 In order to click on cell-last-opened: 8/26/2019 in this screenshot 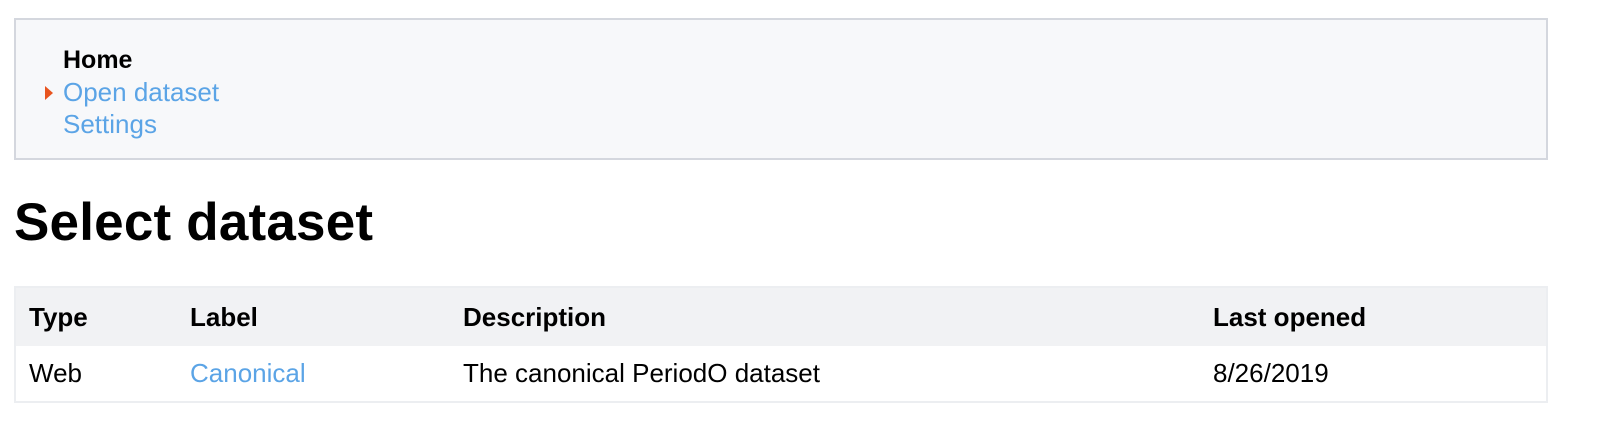, I will do `click(1373, 374)`.